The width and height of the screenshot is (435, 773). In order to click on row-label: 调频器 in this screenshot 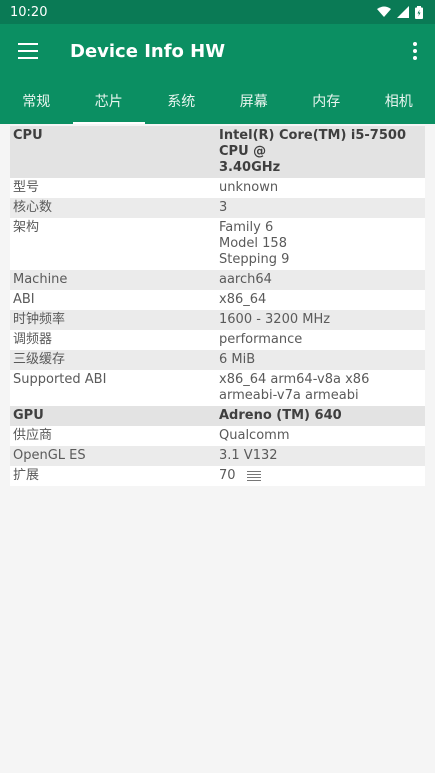, I will do `click(33, 339)`.